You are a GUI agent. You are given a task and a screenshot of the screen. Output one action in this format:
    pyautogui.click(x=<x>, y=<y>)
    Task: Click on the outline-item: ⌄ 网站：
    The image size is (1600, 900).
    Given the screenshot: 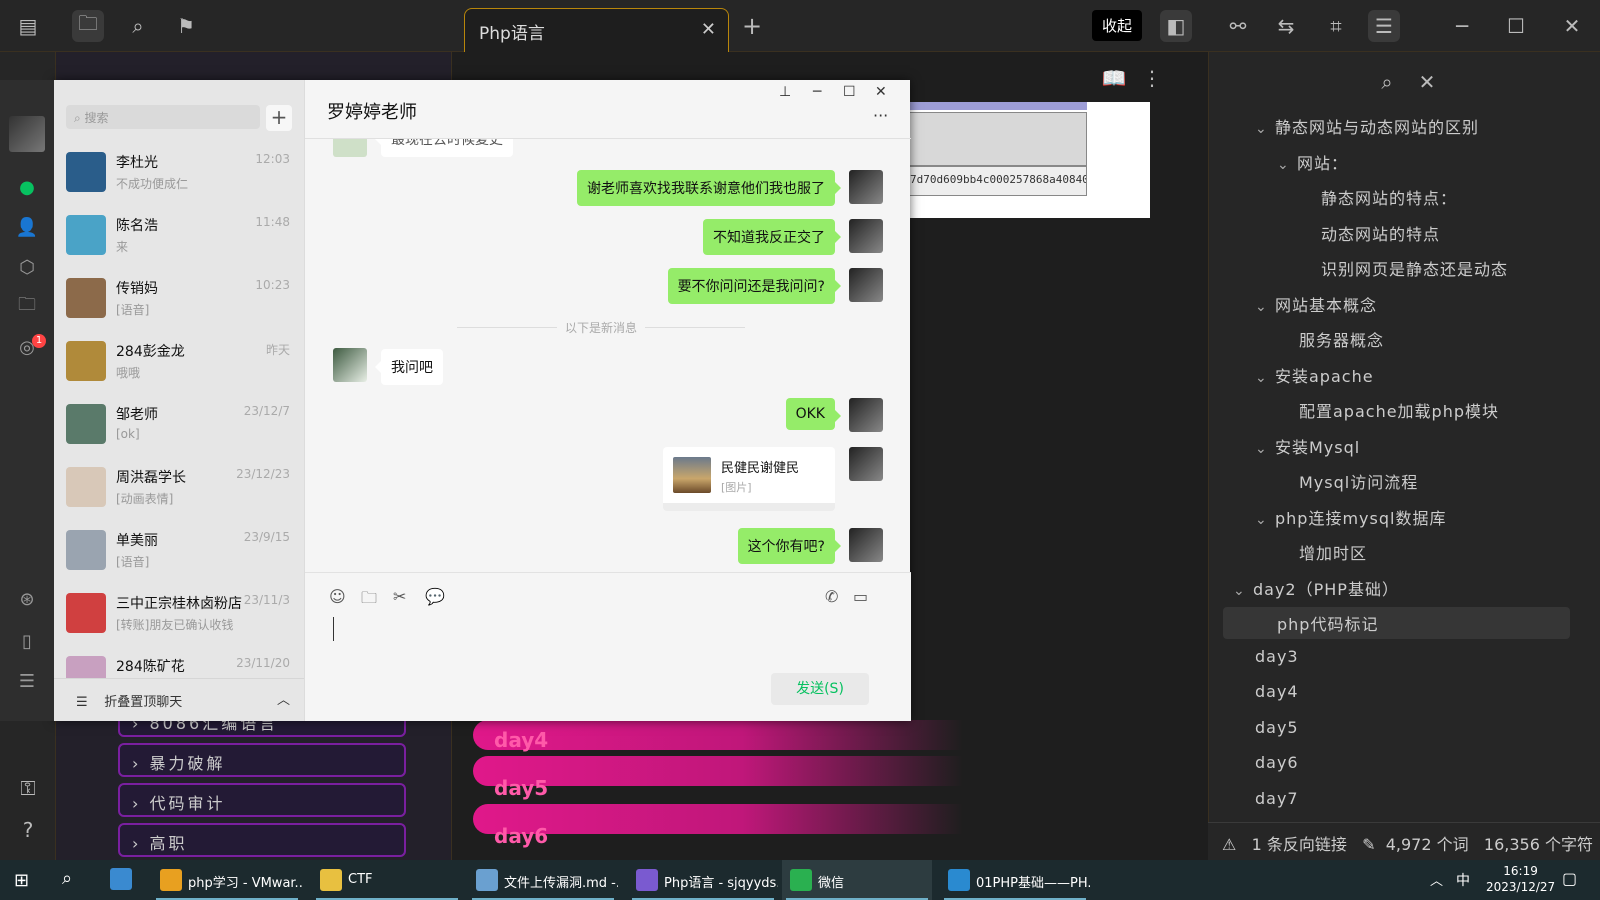 What is the action you would take?
    pyautogui.click(x=1312, y=162)
    